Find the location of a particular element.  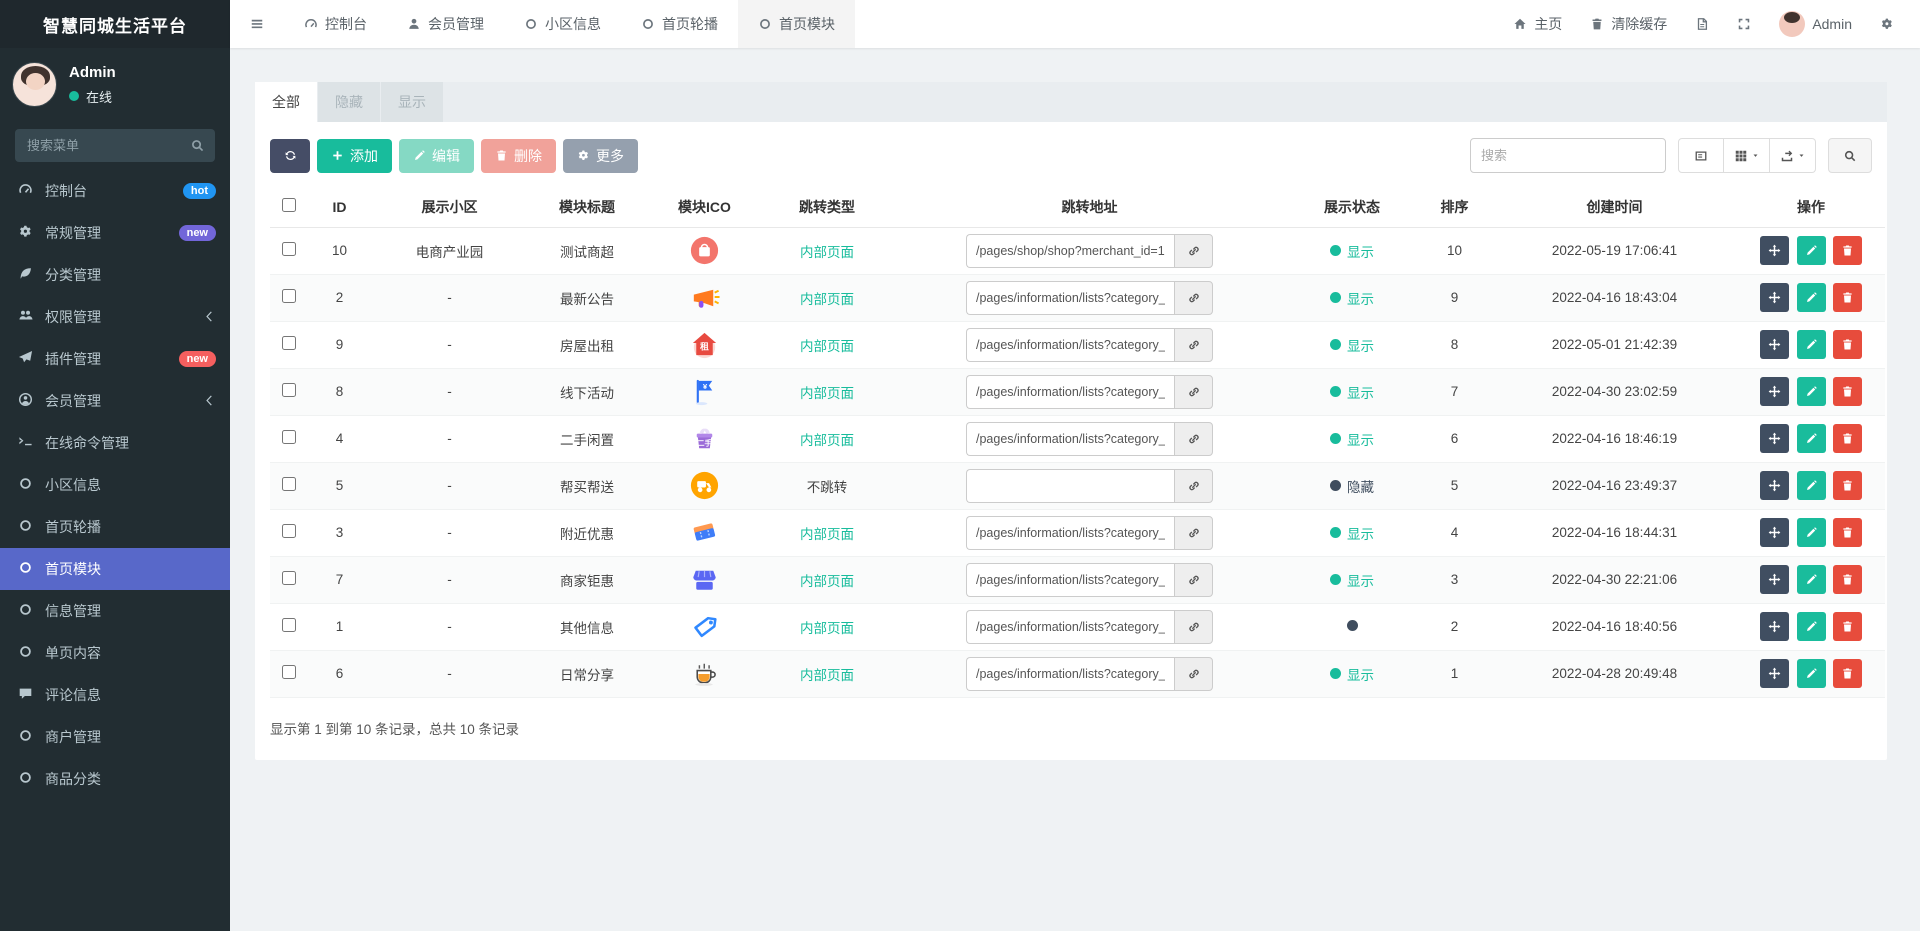

sidebar-item-4: 权限管理 is located at coordinates (115, 317).